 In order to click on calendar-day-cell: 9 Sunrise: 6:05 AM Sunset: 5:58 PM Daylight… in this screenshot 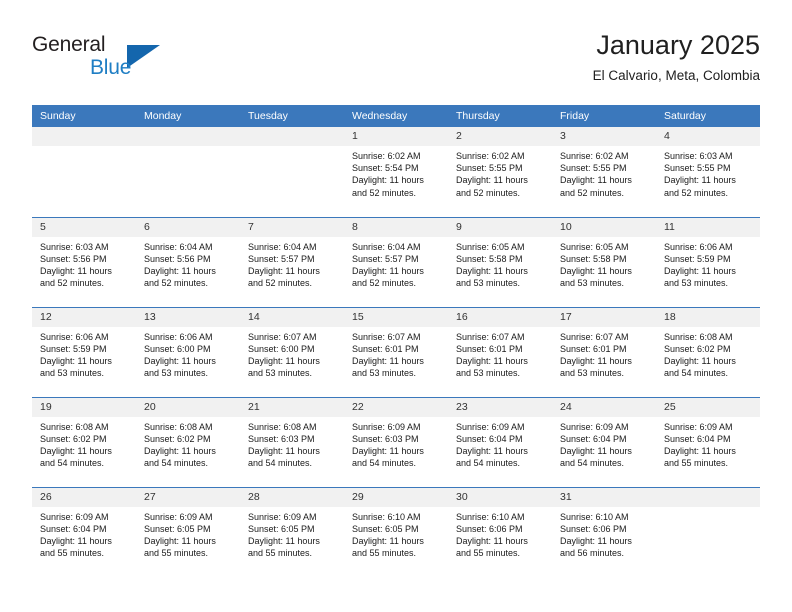, I will do `click(500, 261)`.